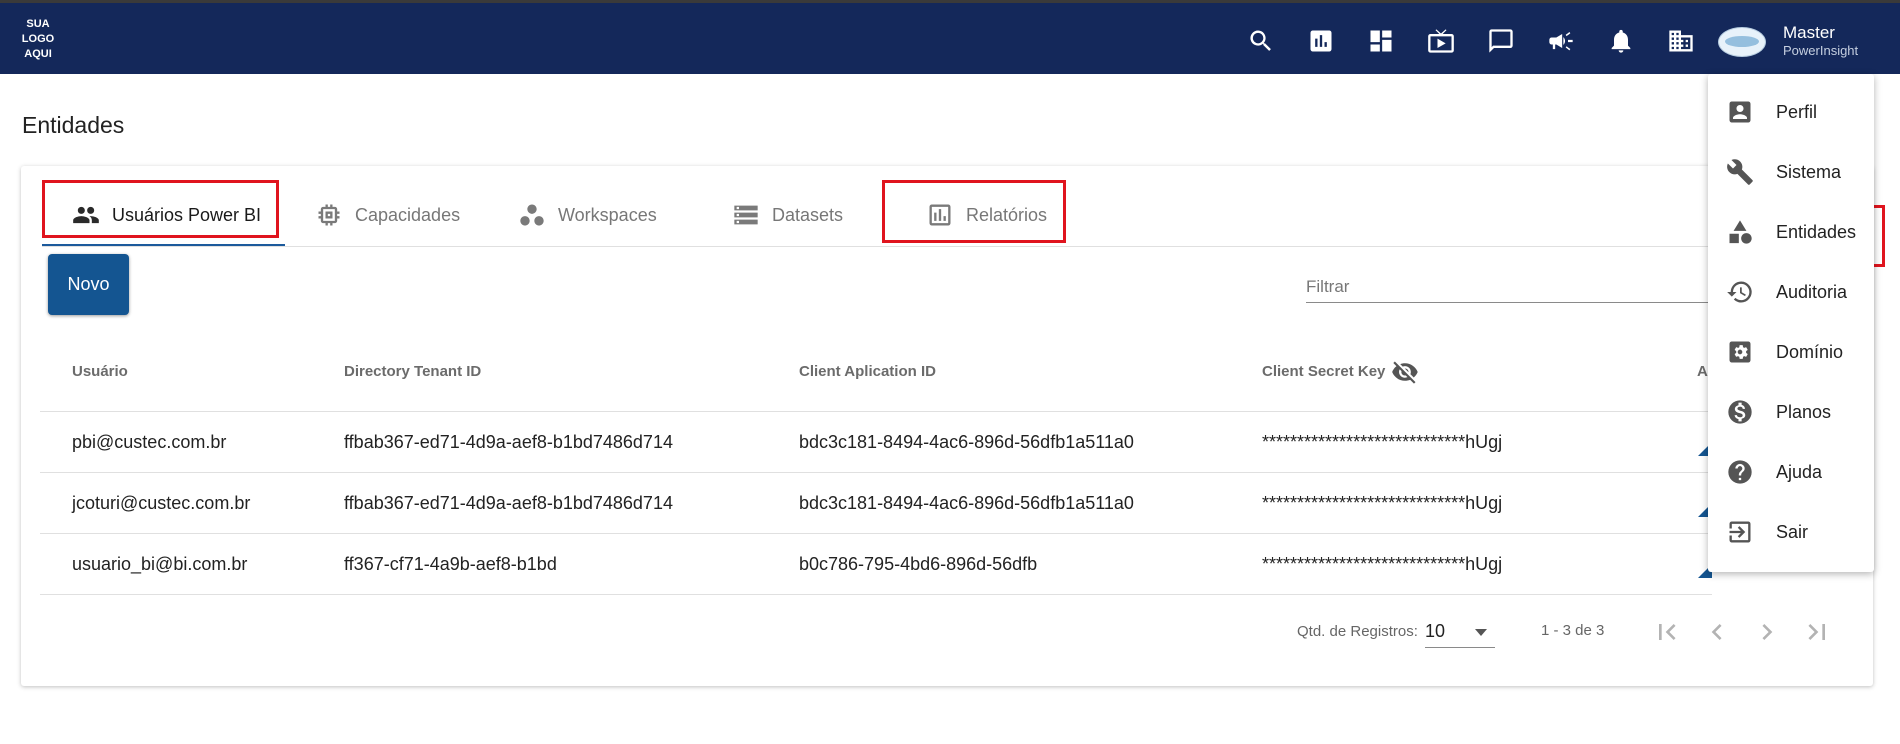 This screenshot has height=744, width=1900. What do you see at coordinates (100, 371) in the screenshot?
I see `column-header-usuario: Usuário` at bounding box center [100, 371].